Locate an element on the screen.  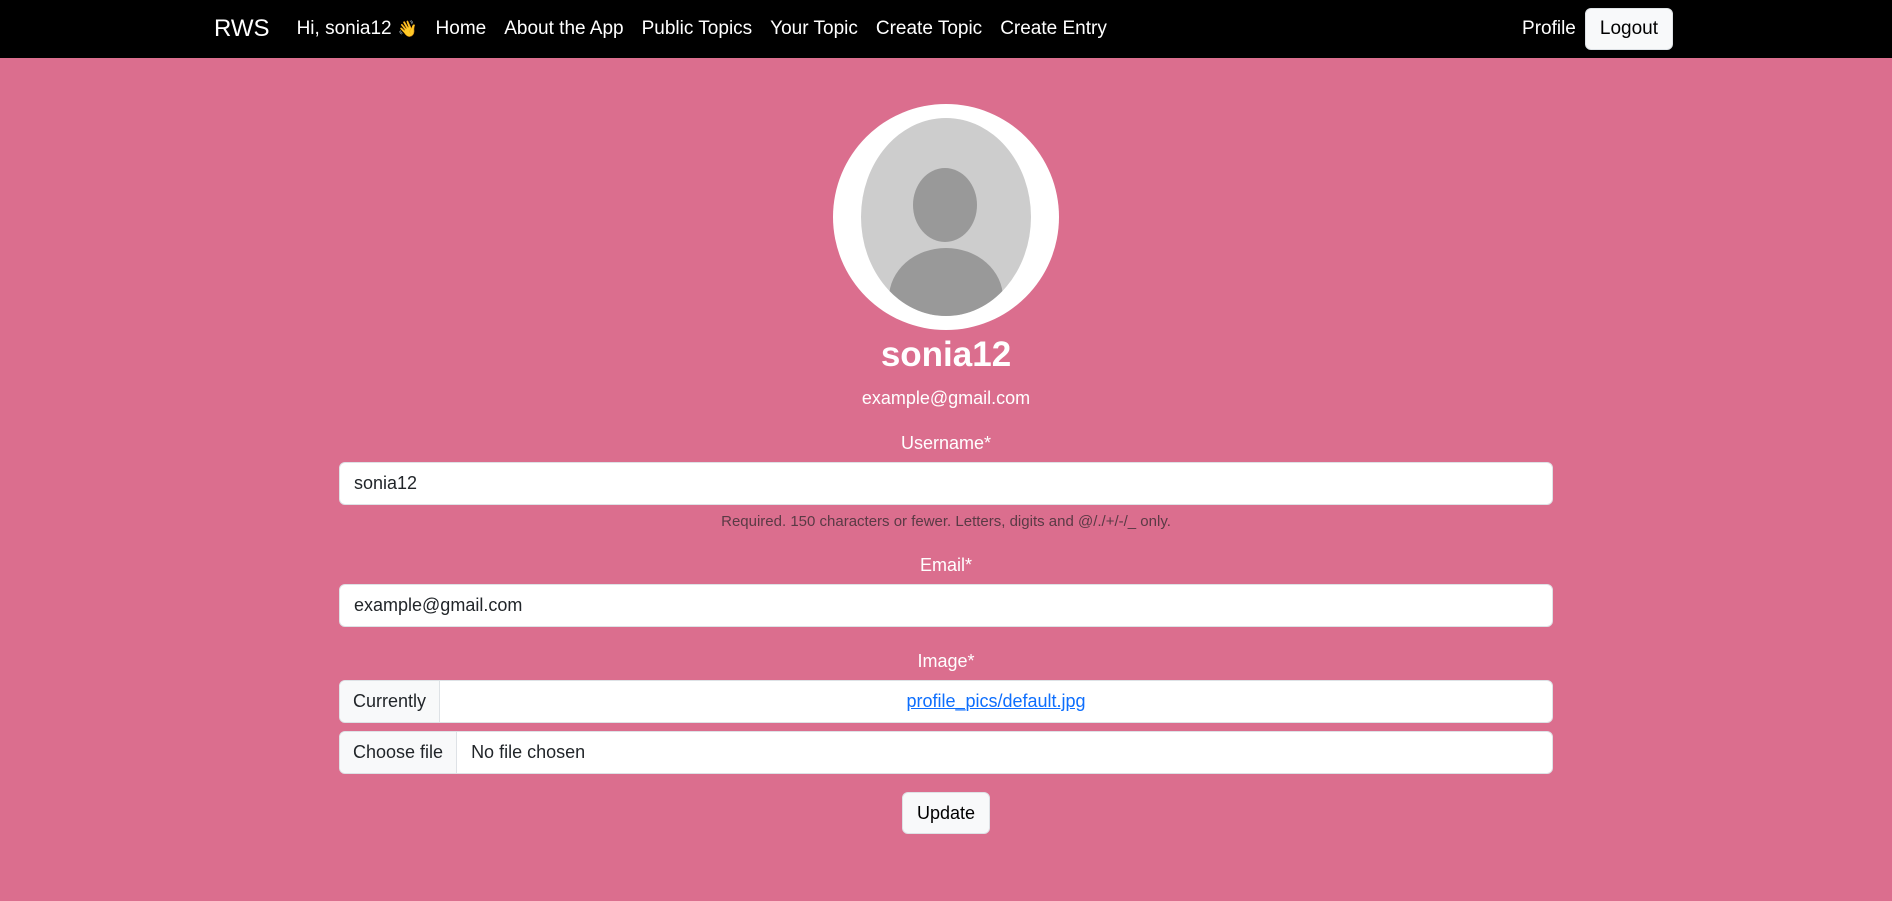
choose-file-button: Choose file is located at coordinates (399, 752).